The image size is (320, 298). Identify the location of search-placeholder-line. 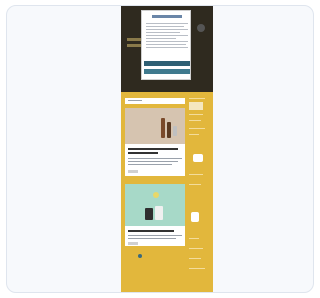
(135, 100).